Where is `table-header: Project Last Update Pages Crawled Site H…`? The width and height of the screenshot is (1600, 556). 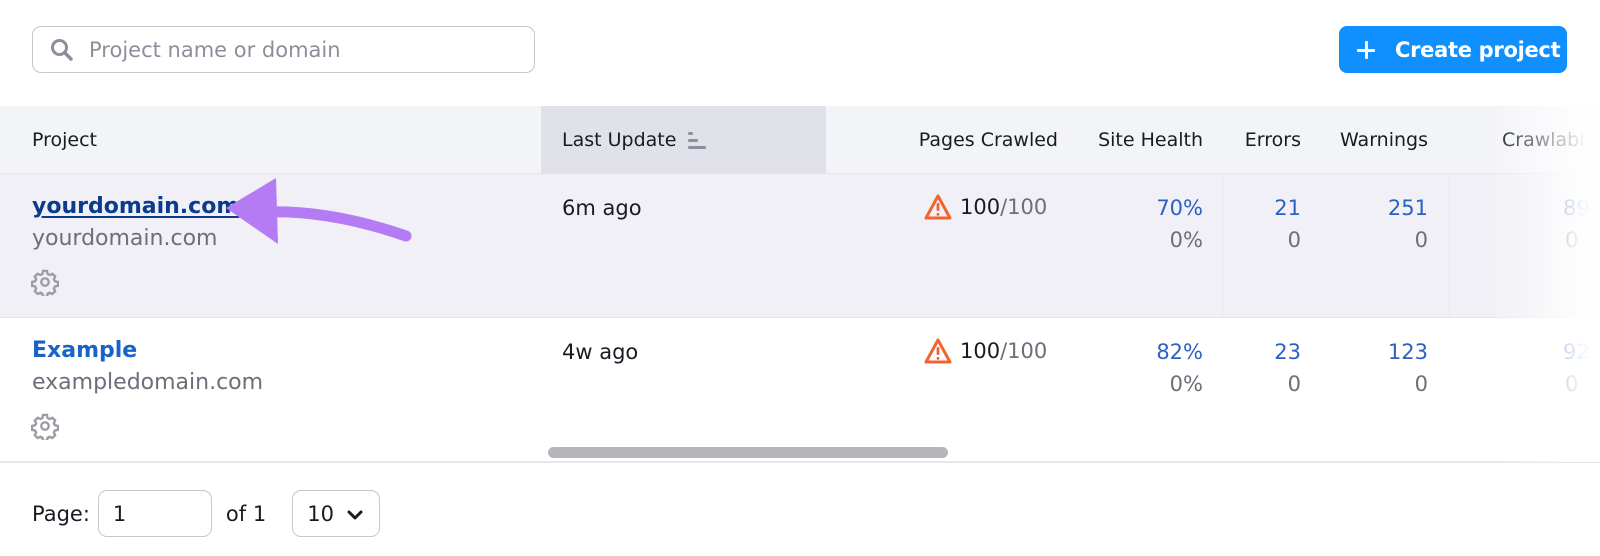 table-header: Project Last Update Pages Crawled Site H… is located at coordinates (800, 140).